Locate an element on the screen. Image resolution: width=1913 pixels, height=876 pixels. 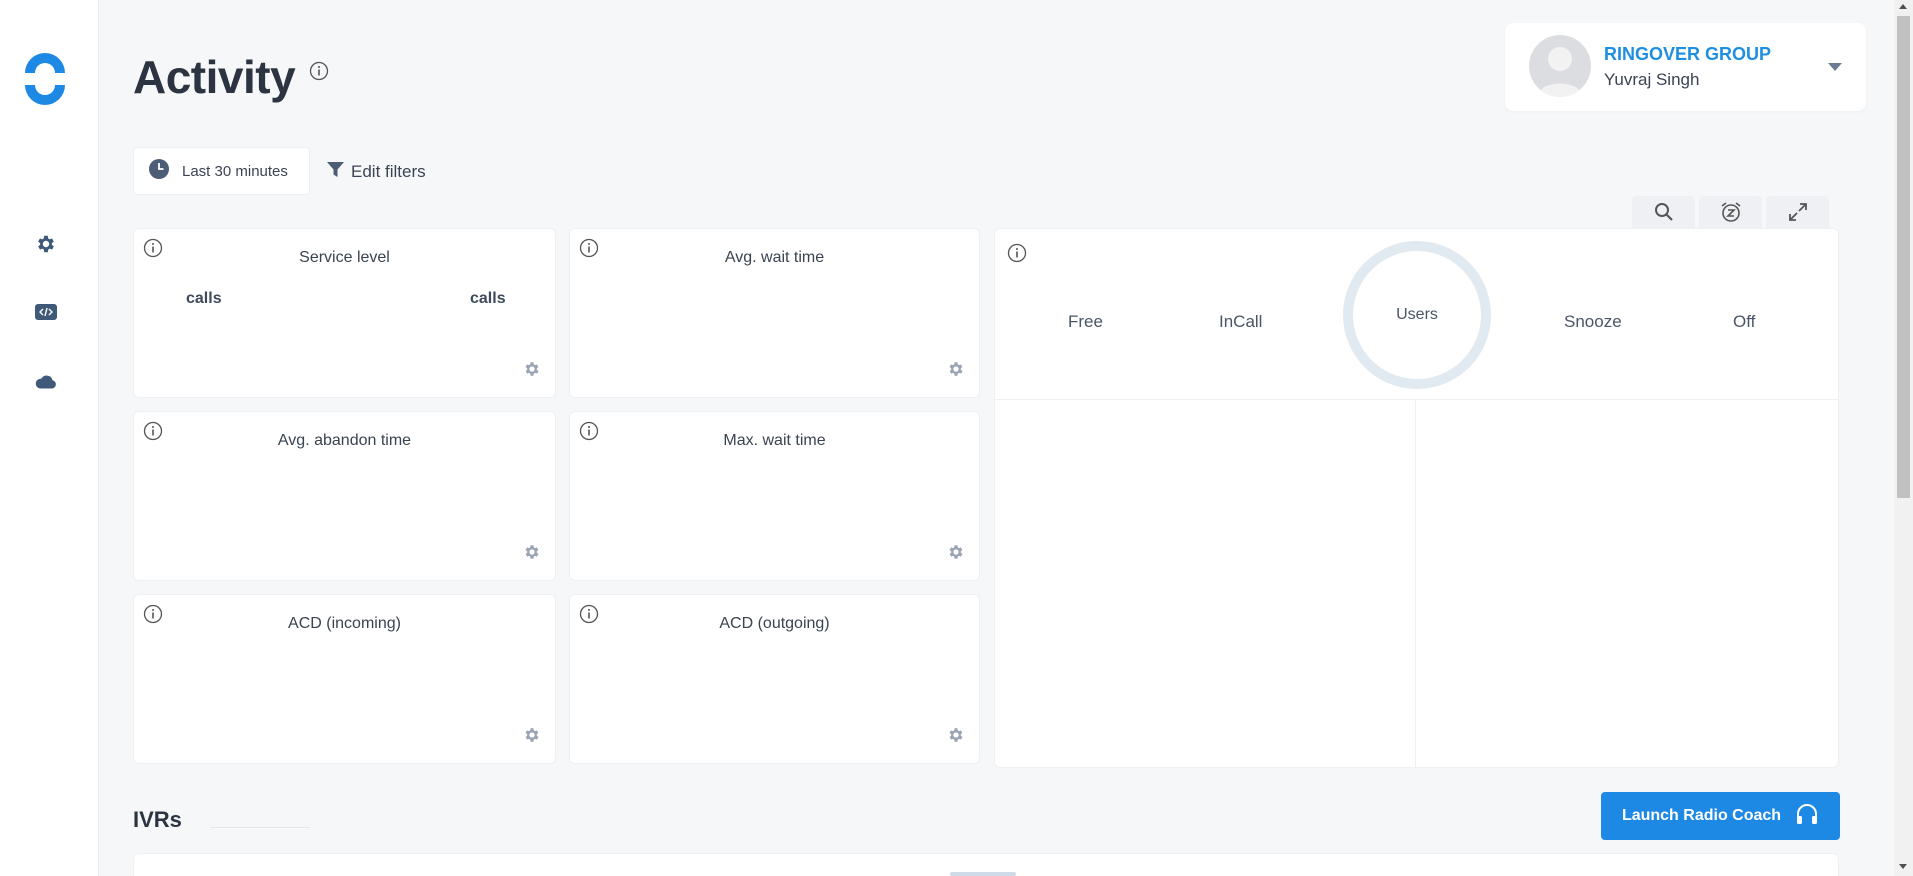
card-title: Service level is located at coordinates (344, 257).